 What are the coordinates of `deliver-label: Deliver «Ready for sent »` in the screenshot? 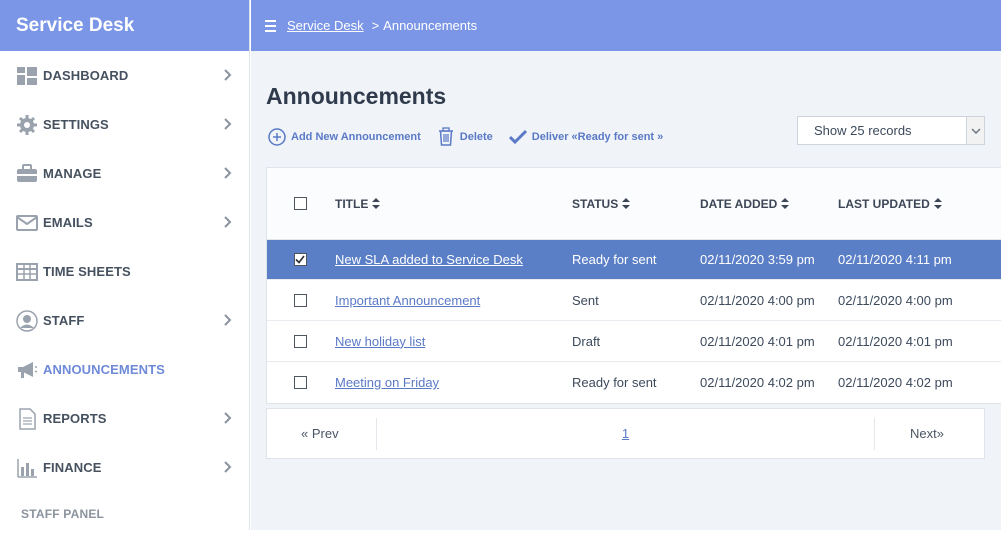 It's located at (597, 136).